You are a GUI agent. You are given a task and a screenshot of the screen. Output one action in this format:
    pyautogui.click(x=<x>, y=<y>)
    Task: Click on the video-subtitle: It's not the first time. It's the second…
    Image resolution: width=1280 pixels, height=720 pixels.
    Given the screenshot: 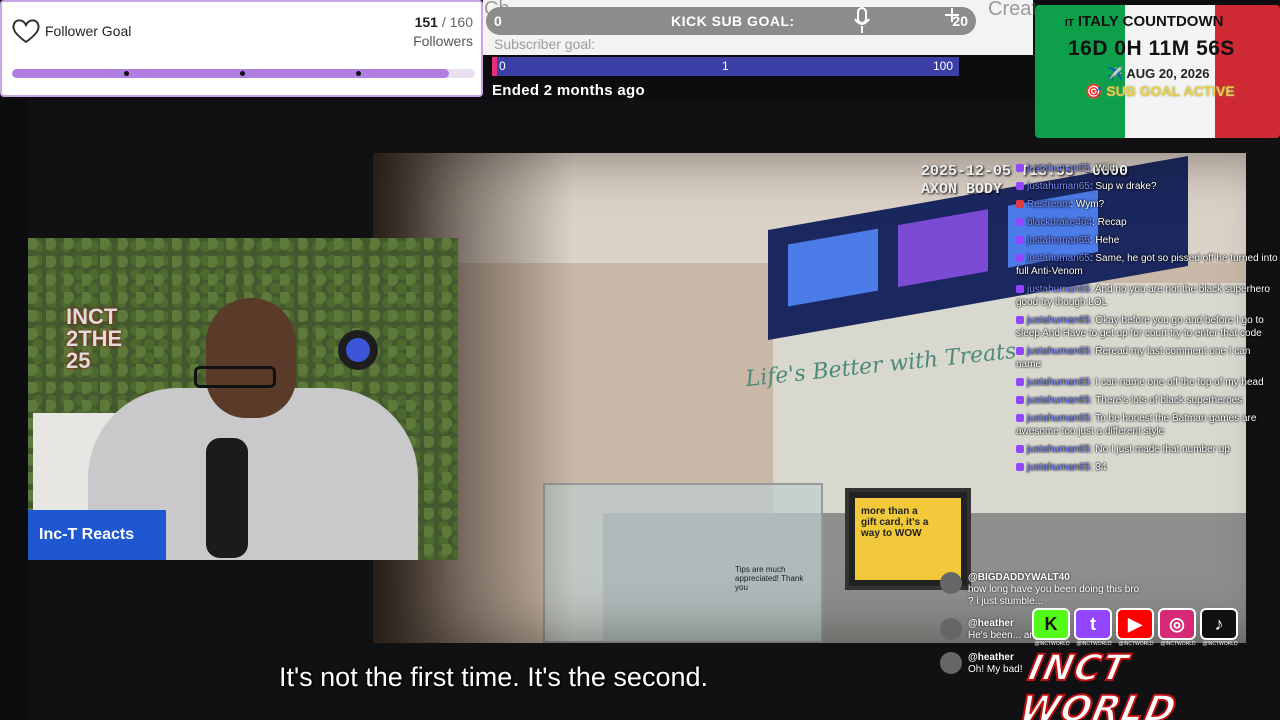 What is the action you would take?
    pyautogui.click(x=493, y=677)
    